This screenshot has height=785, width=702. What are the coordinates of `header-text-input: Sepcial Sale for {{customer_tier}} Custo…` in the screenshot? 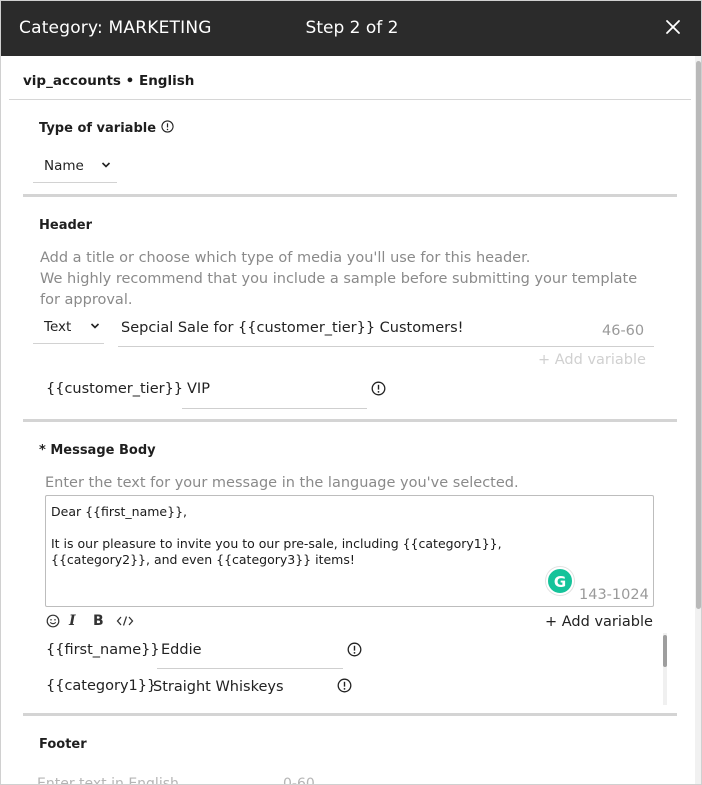 It's located at (386, 329).